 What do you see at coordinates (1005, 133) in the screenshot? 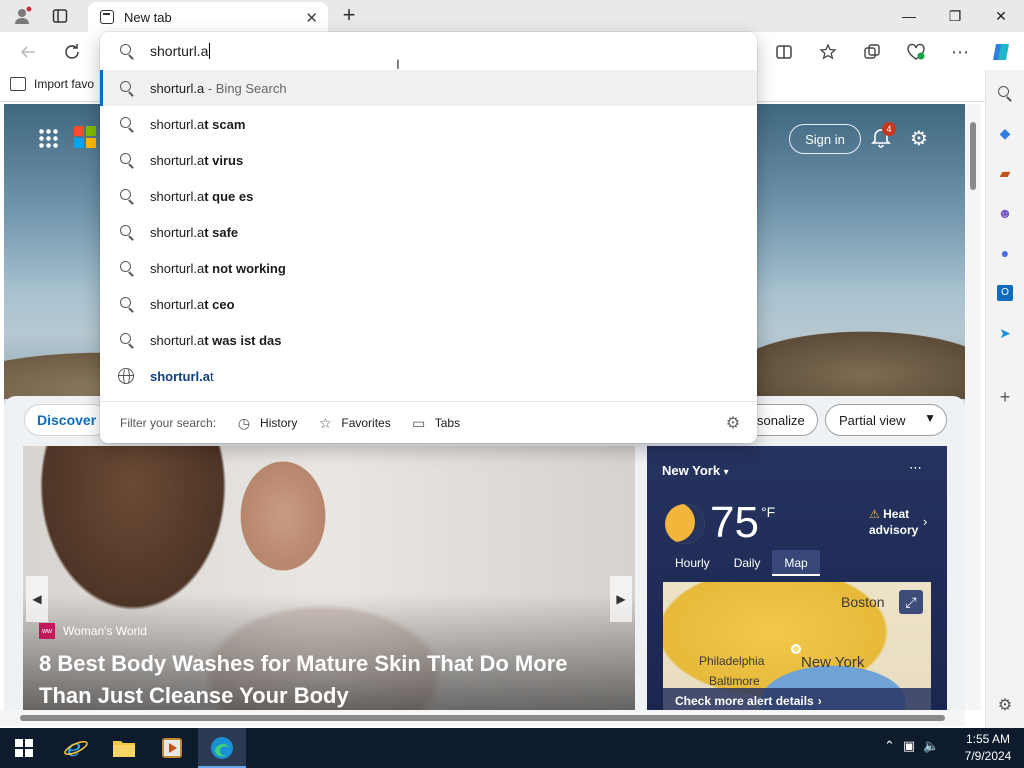
I see `shopping-tag-icon: ◆` at bounding box center [1005, 133].